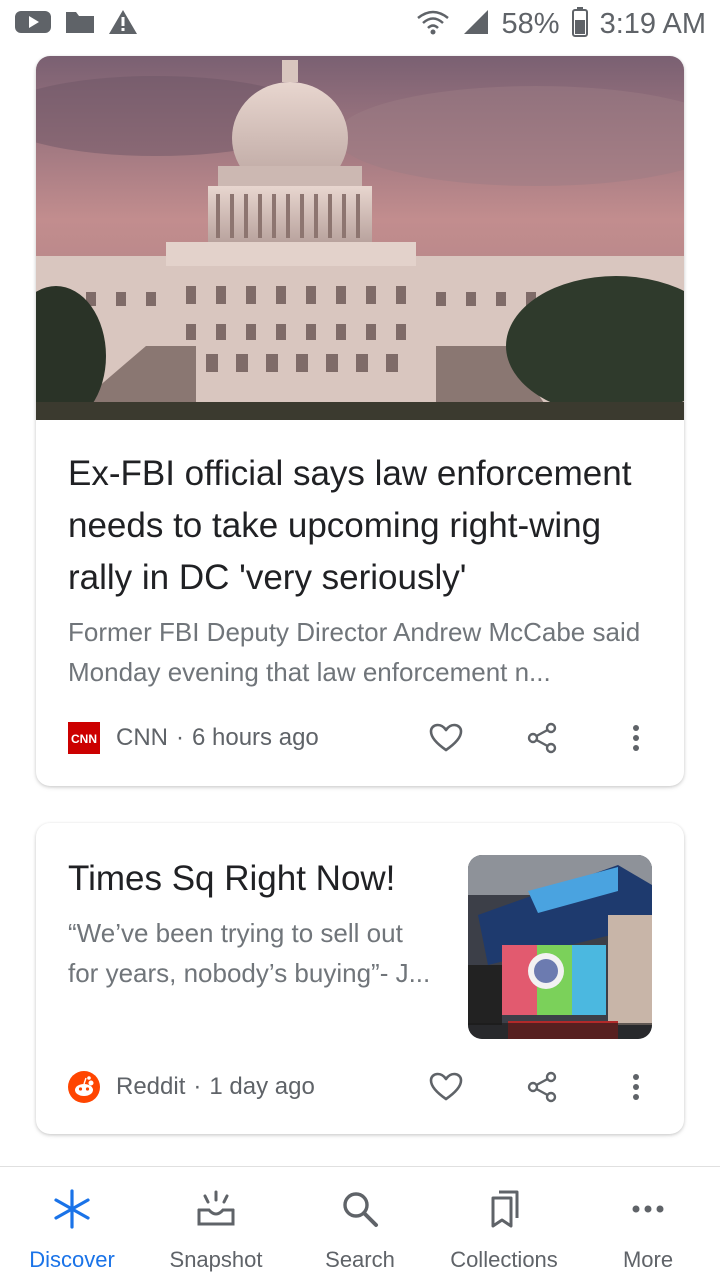 The width and height of the screenshot is (720, 1280). I want to click on discover-icon, so click(72, 1209).